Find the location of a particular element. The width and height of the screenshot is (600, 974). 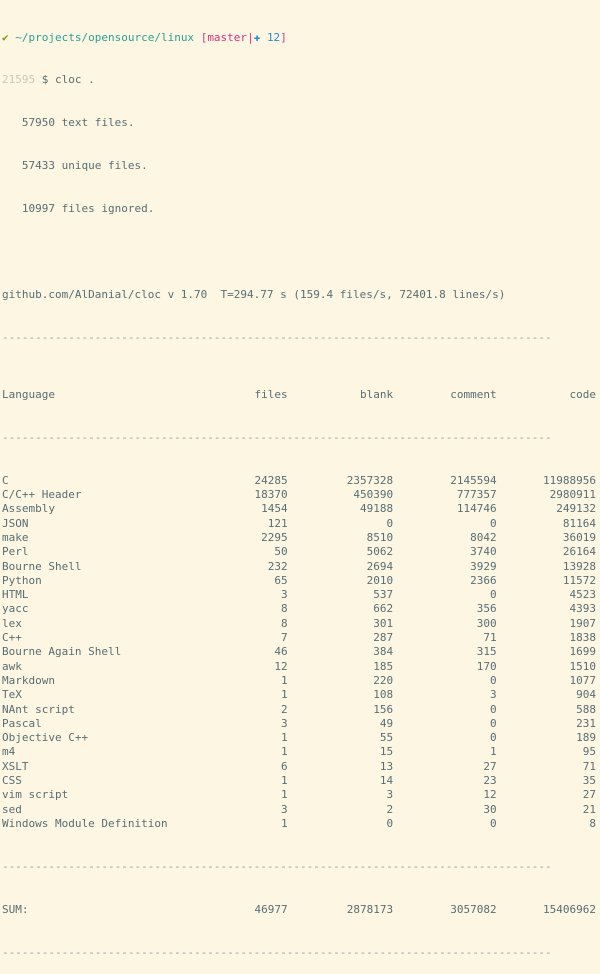

sum-row: SUM: 46977 2878173 3057082 15406962 is located at coordinates (299, 910).